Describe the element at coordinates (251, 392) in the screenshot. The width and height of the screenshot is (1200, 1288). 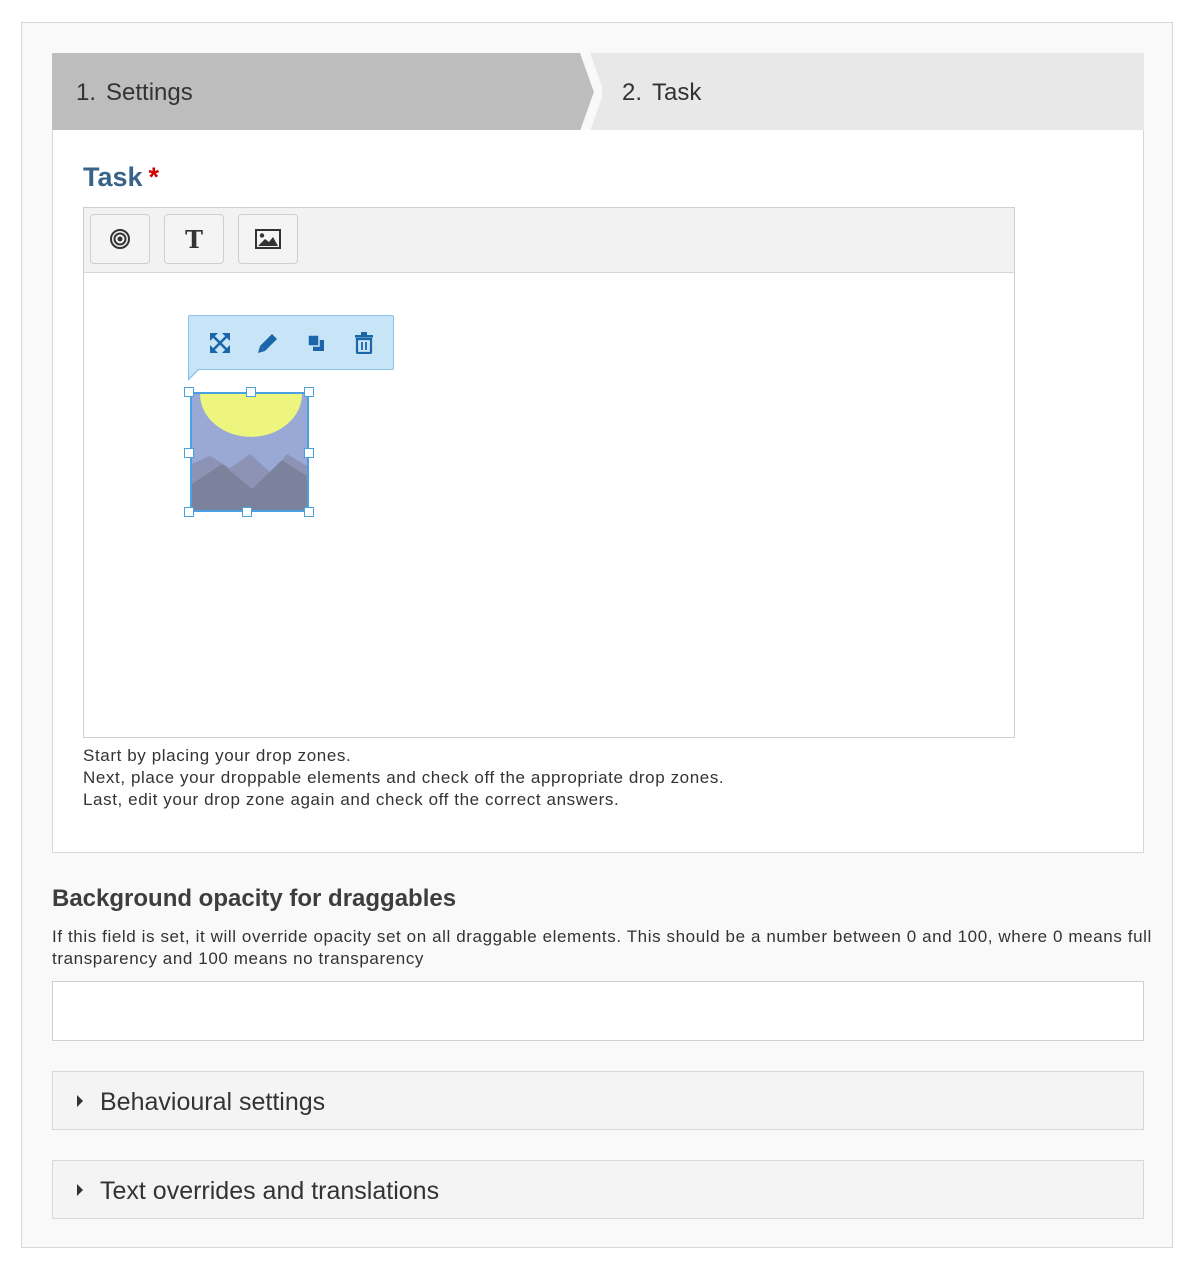
I see `resize-handle-n` at that location.